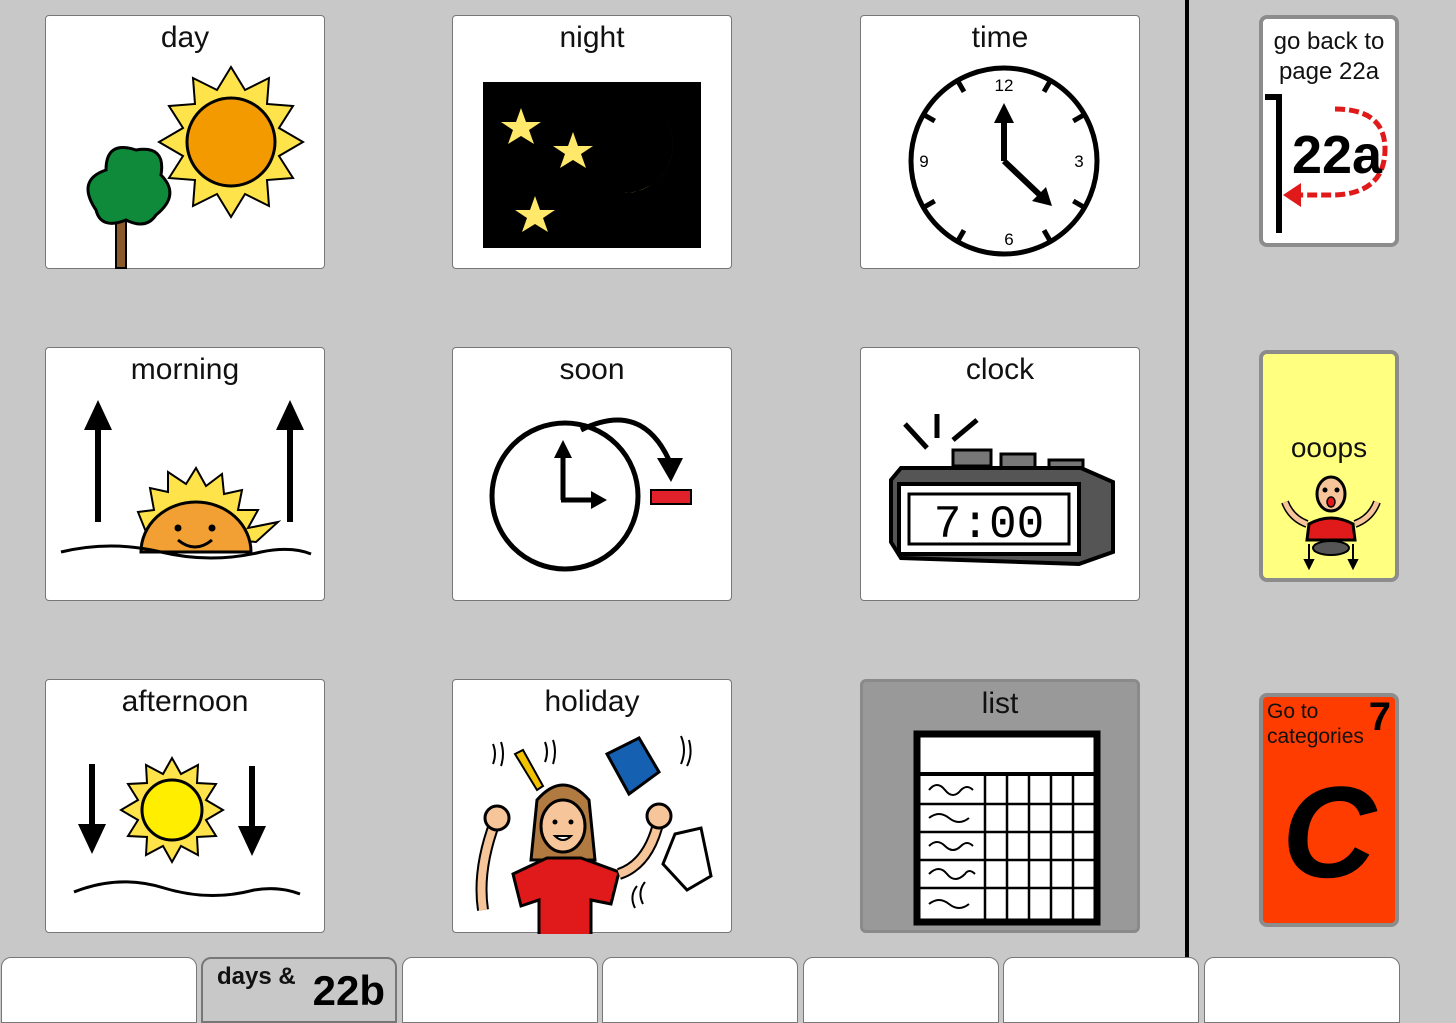  I want to click on oops-person-icon, so click(1331, 523).